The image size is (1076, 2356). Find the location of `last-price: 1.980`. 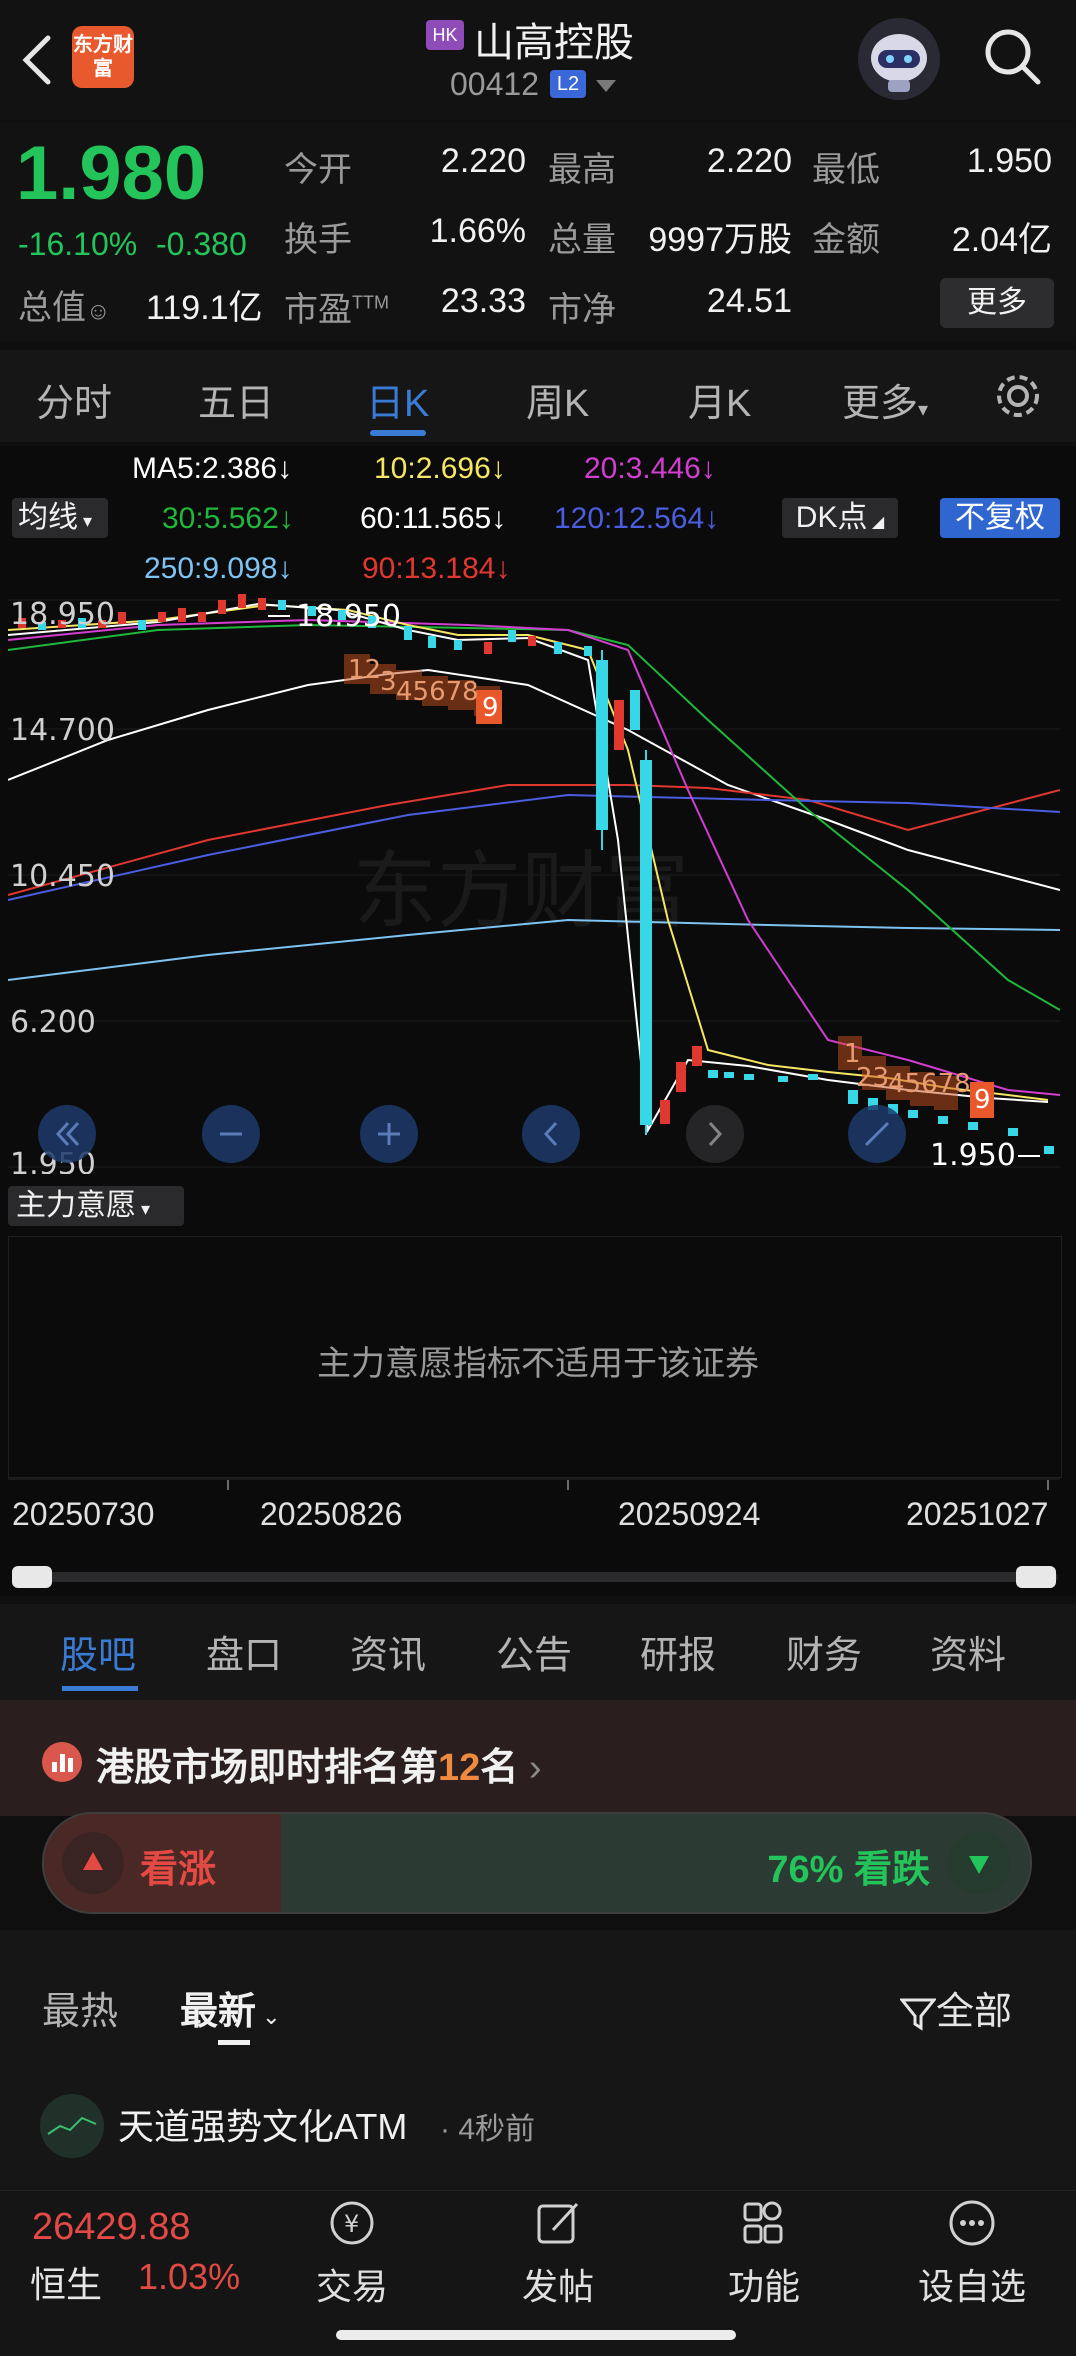

last-price: 1.980 is located at coordinates (111, 173).